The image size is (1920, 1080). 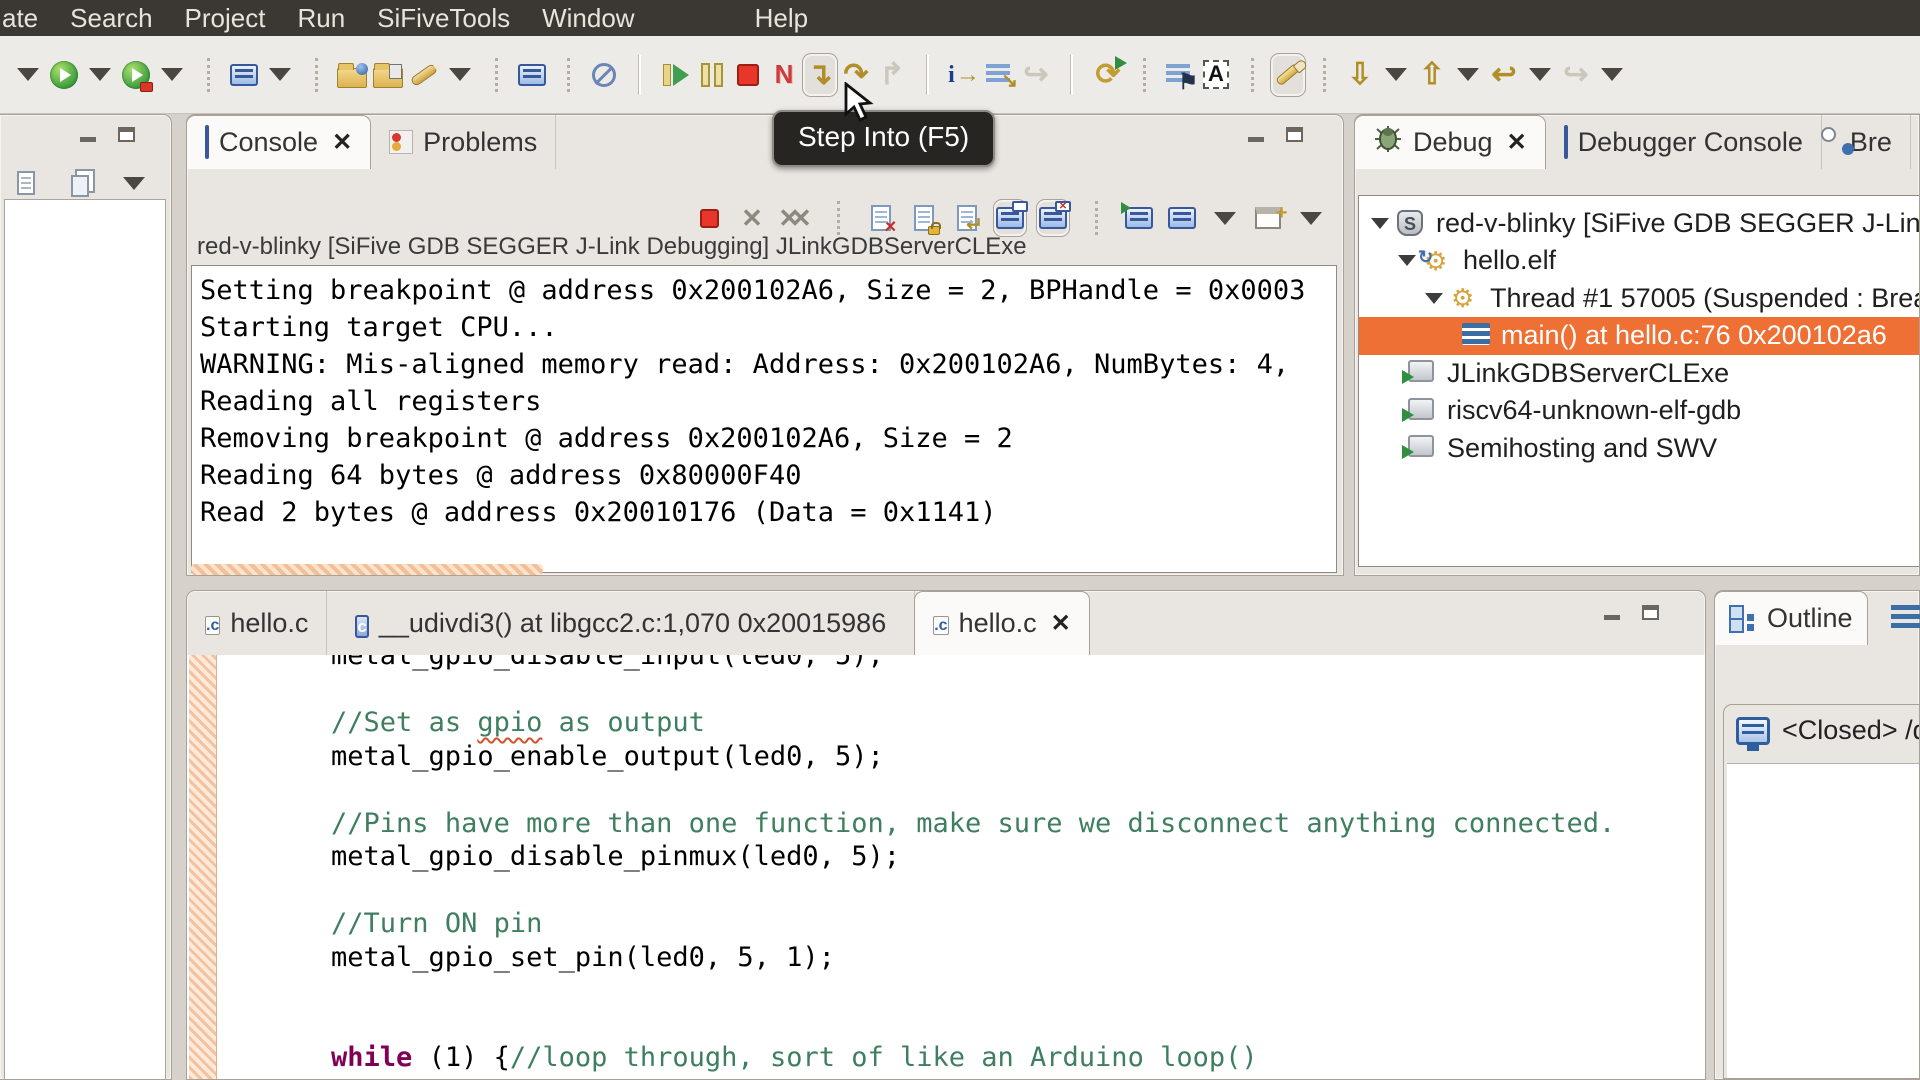 What do you see at coordinates (1002, 623) in the screenshot?
I see `tab-hello-c: .c hello.c ✕` at bounding box center [1002, 623].